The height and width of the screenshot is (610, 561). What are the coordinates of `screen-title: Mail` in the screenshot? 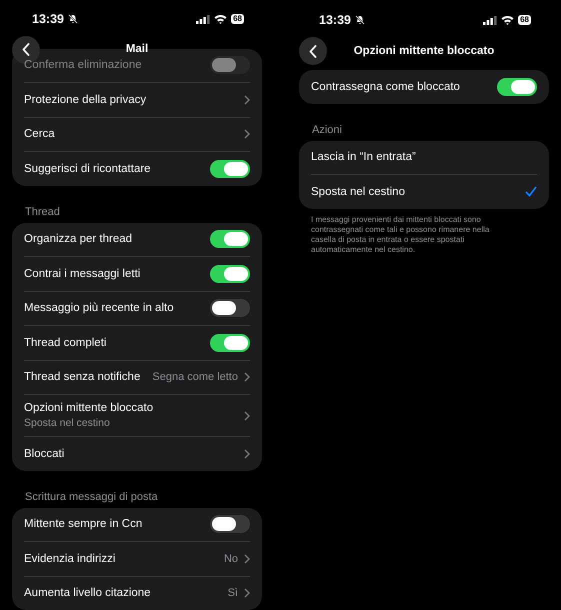 It's located at (137, 49).